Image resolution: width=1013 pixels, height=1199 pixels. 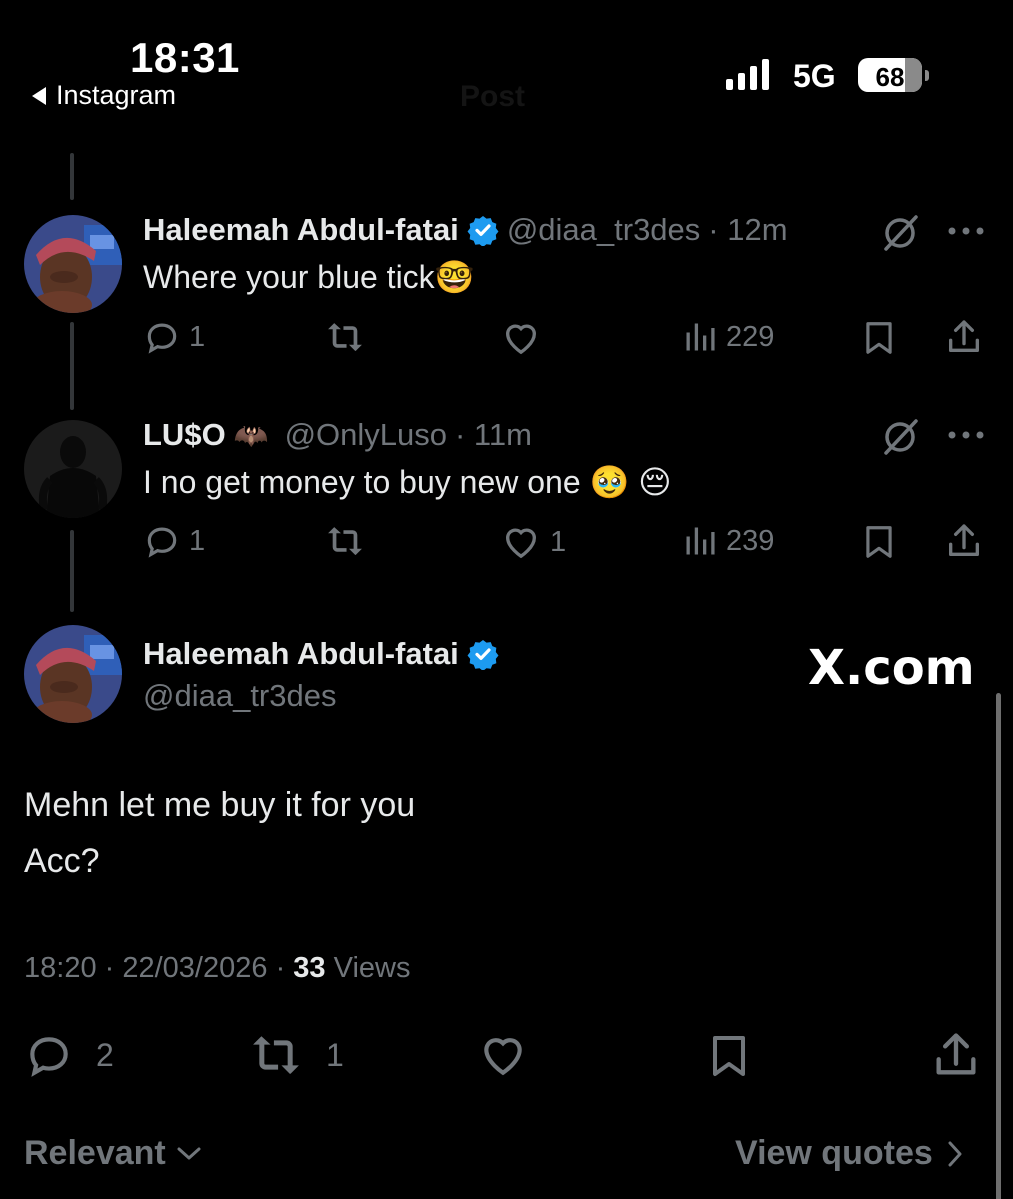 I want to click on nerd-emoji: 🤓, so click(x=454, y=277).